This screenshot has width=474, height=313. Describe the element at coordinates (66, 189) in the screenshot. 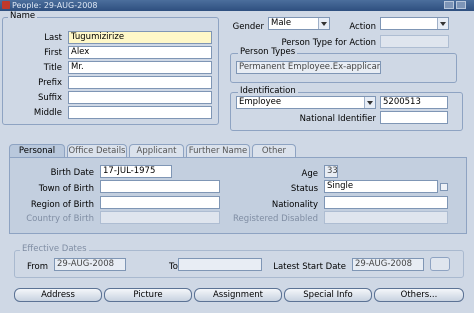

I see `town-of-birth-label: Town of Birth` at that location.